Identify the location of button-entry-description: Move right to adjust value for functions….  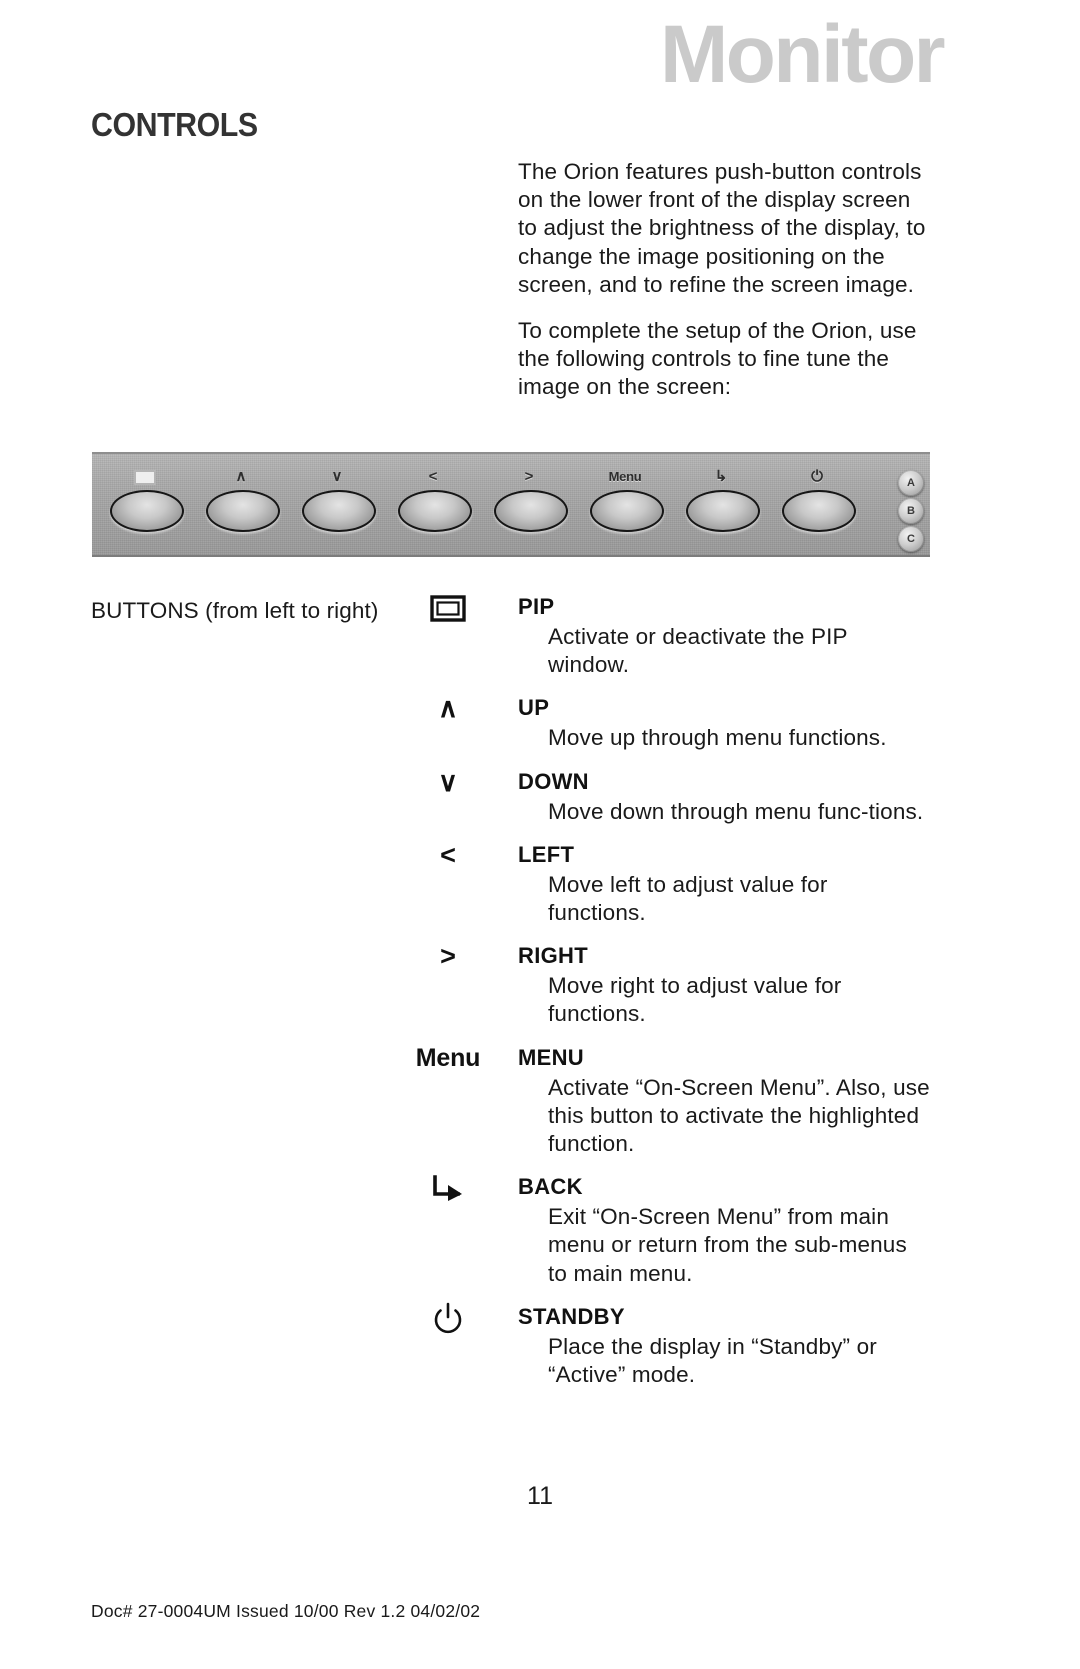
(695, 1000).